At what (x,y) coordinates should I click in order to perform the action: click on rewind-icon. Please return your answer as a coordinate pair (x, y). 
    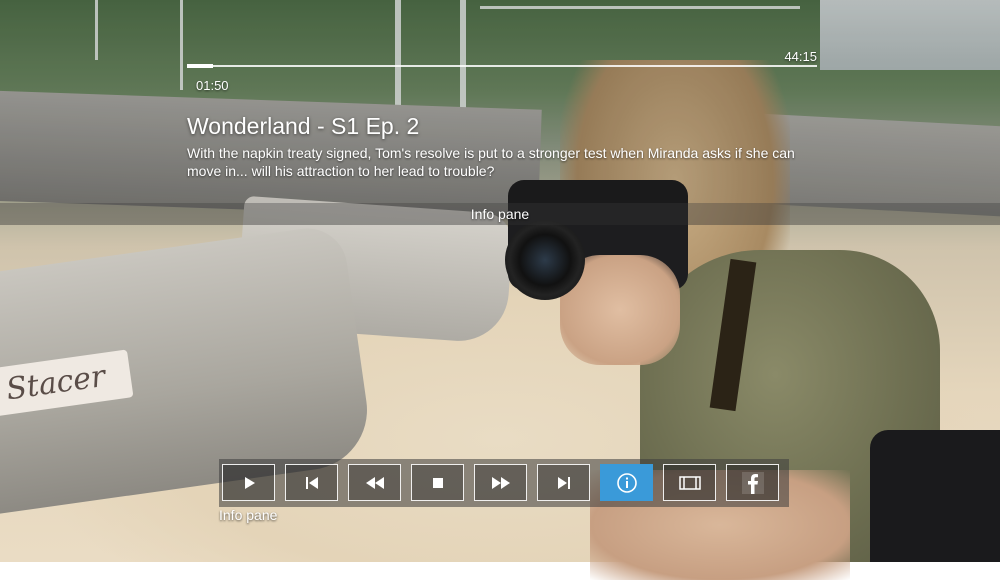
    Looking at the image, I should click on (374, 482).